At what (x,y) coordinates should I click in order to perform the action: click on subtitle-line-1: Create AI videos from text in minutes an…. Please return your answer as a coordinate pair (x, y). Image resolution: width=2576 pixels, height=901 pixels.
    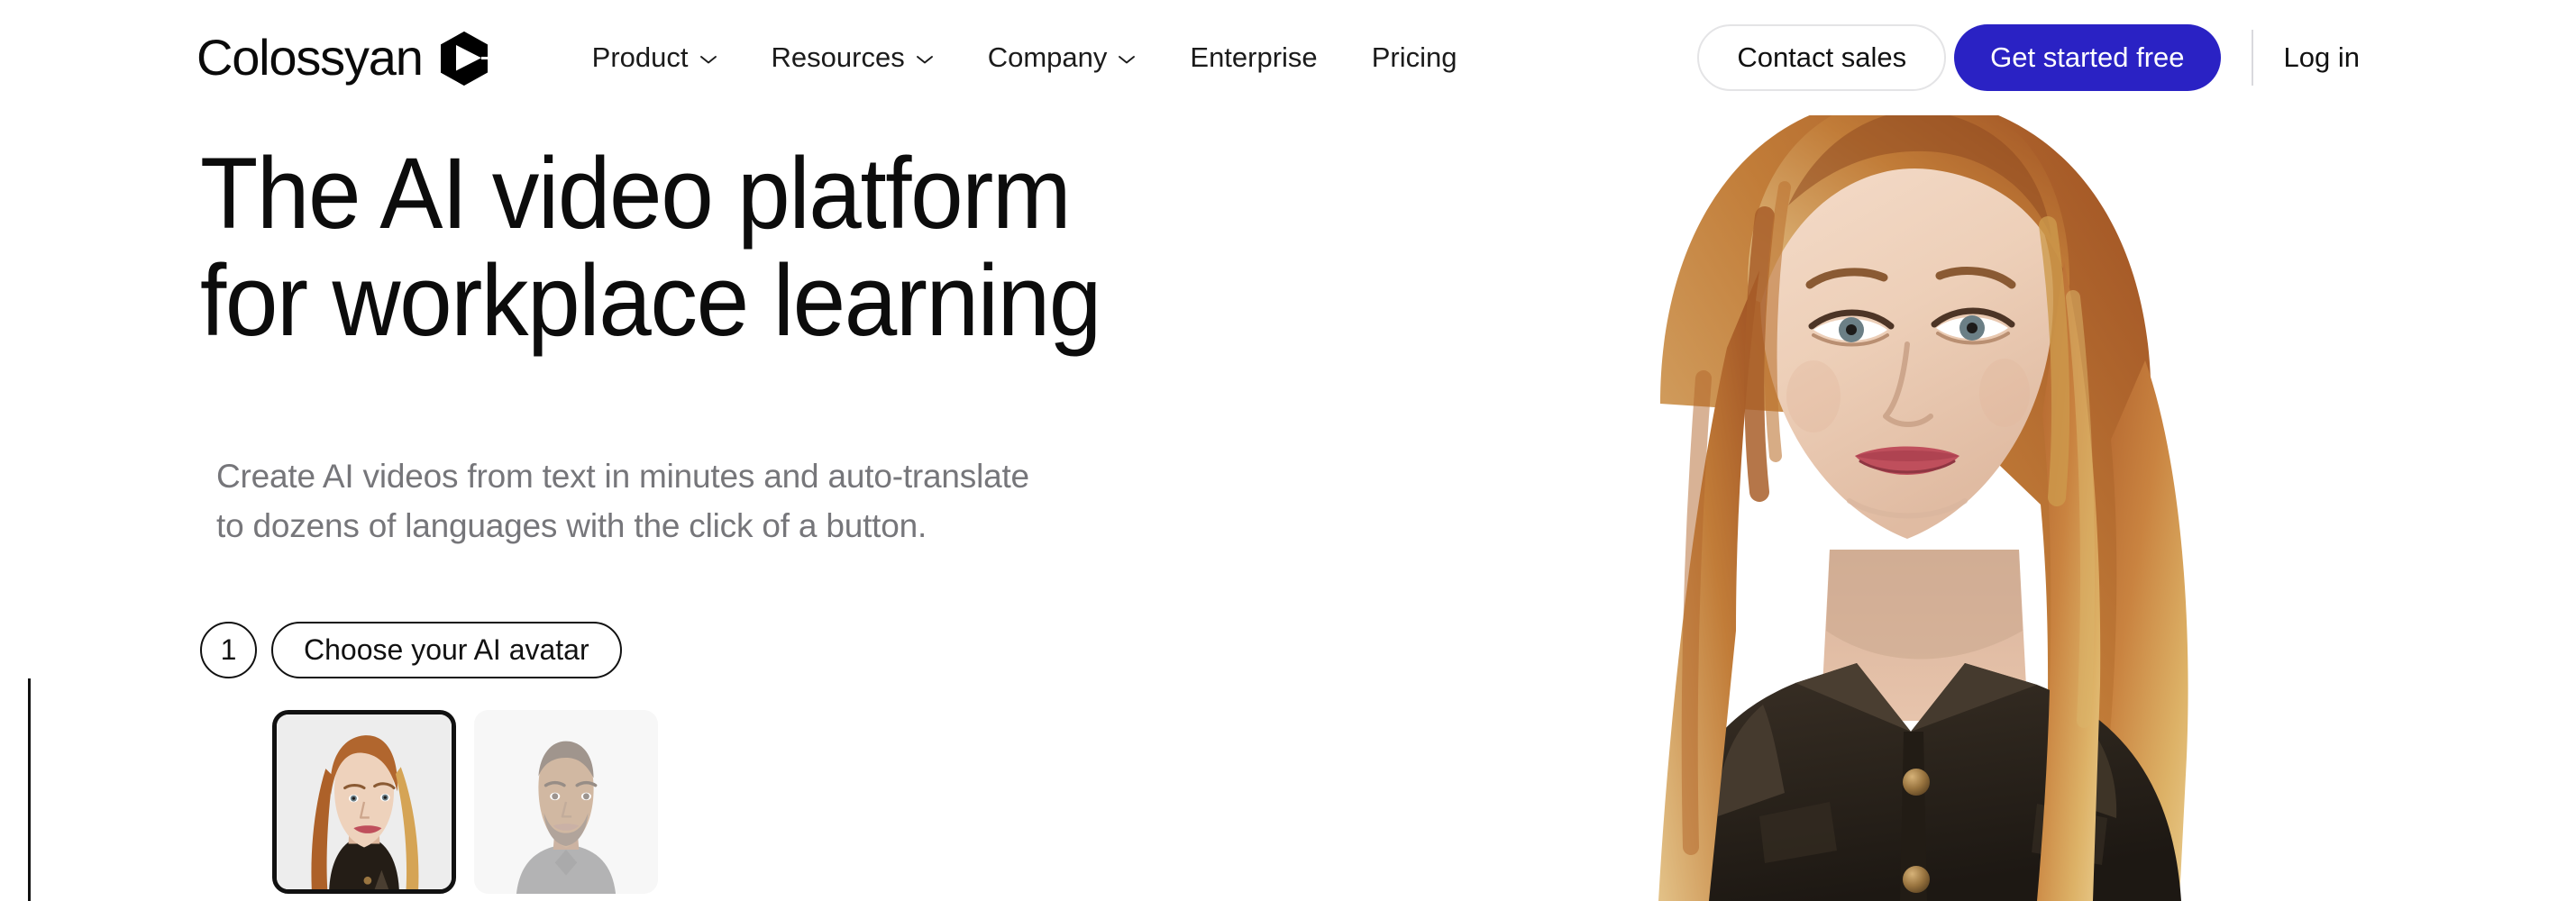
    Looking at the image, I should click on (622, 476).